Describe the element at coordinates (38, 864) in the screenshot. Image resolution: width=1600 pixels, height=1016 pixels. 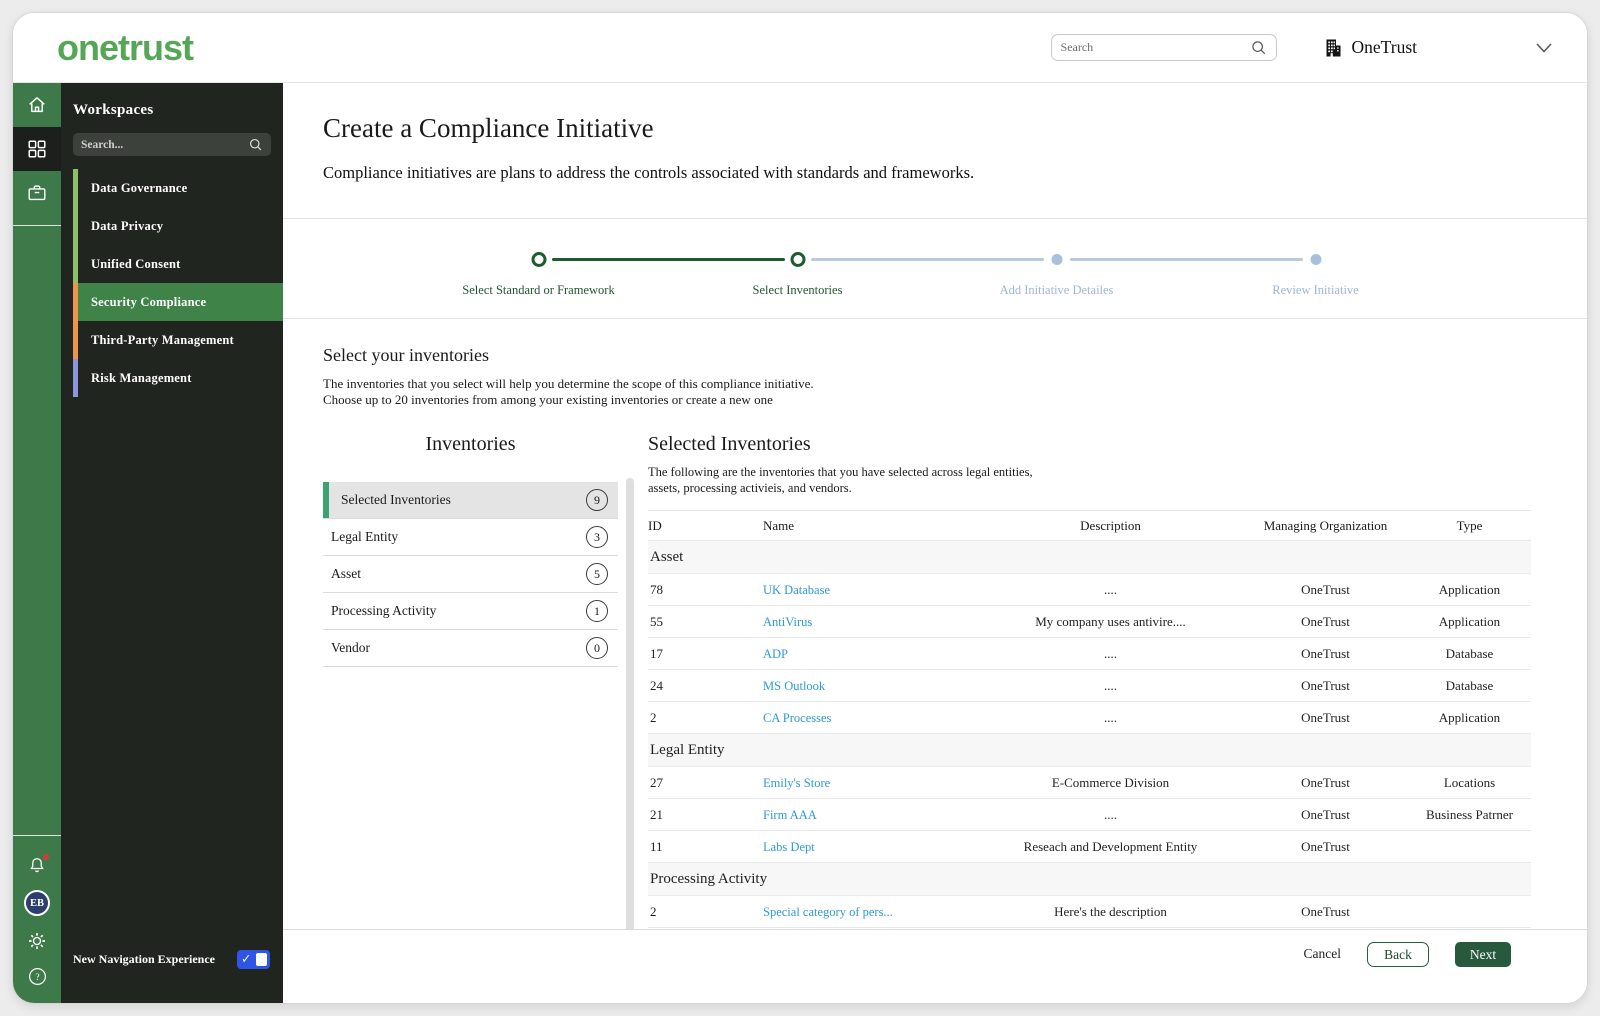
I see `notifications-button` at that location.